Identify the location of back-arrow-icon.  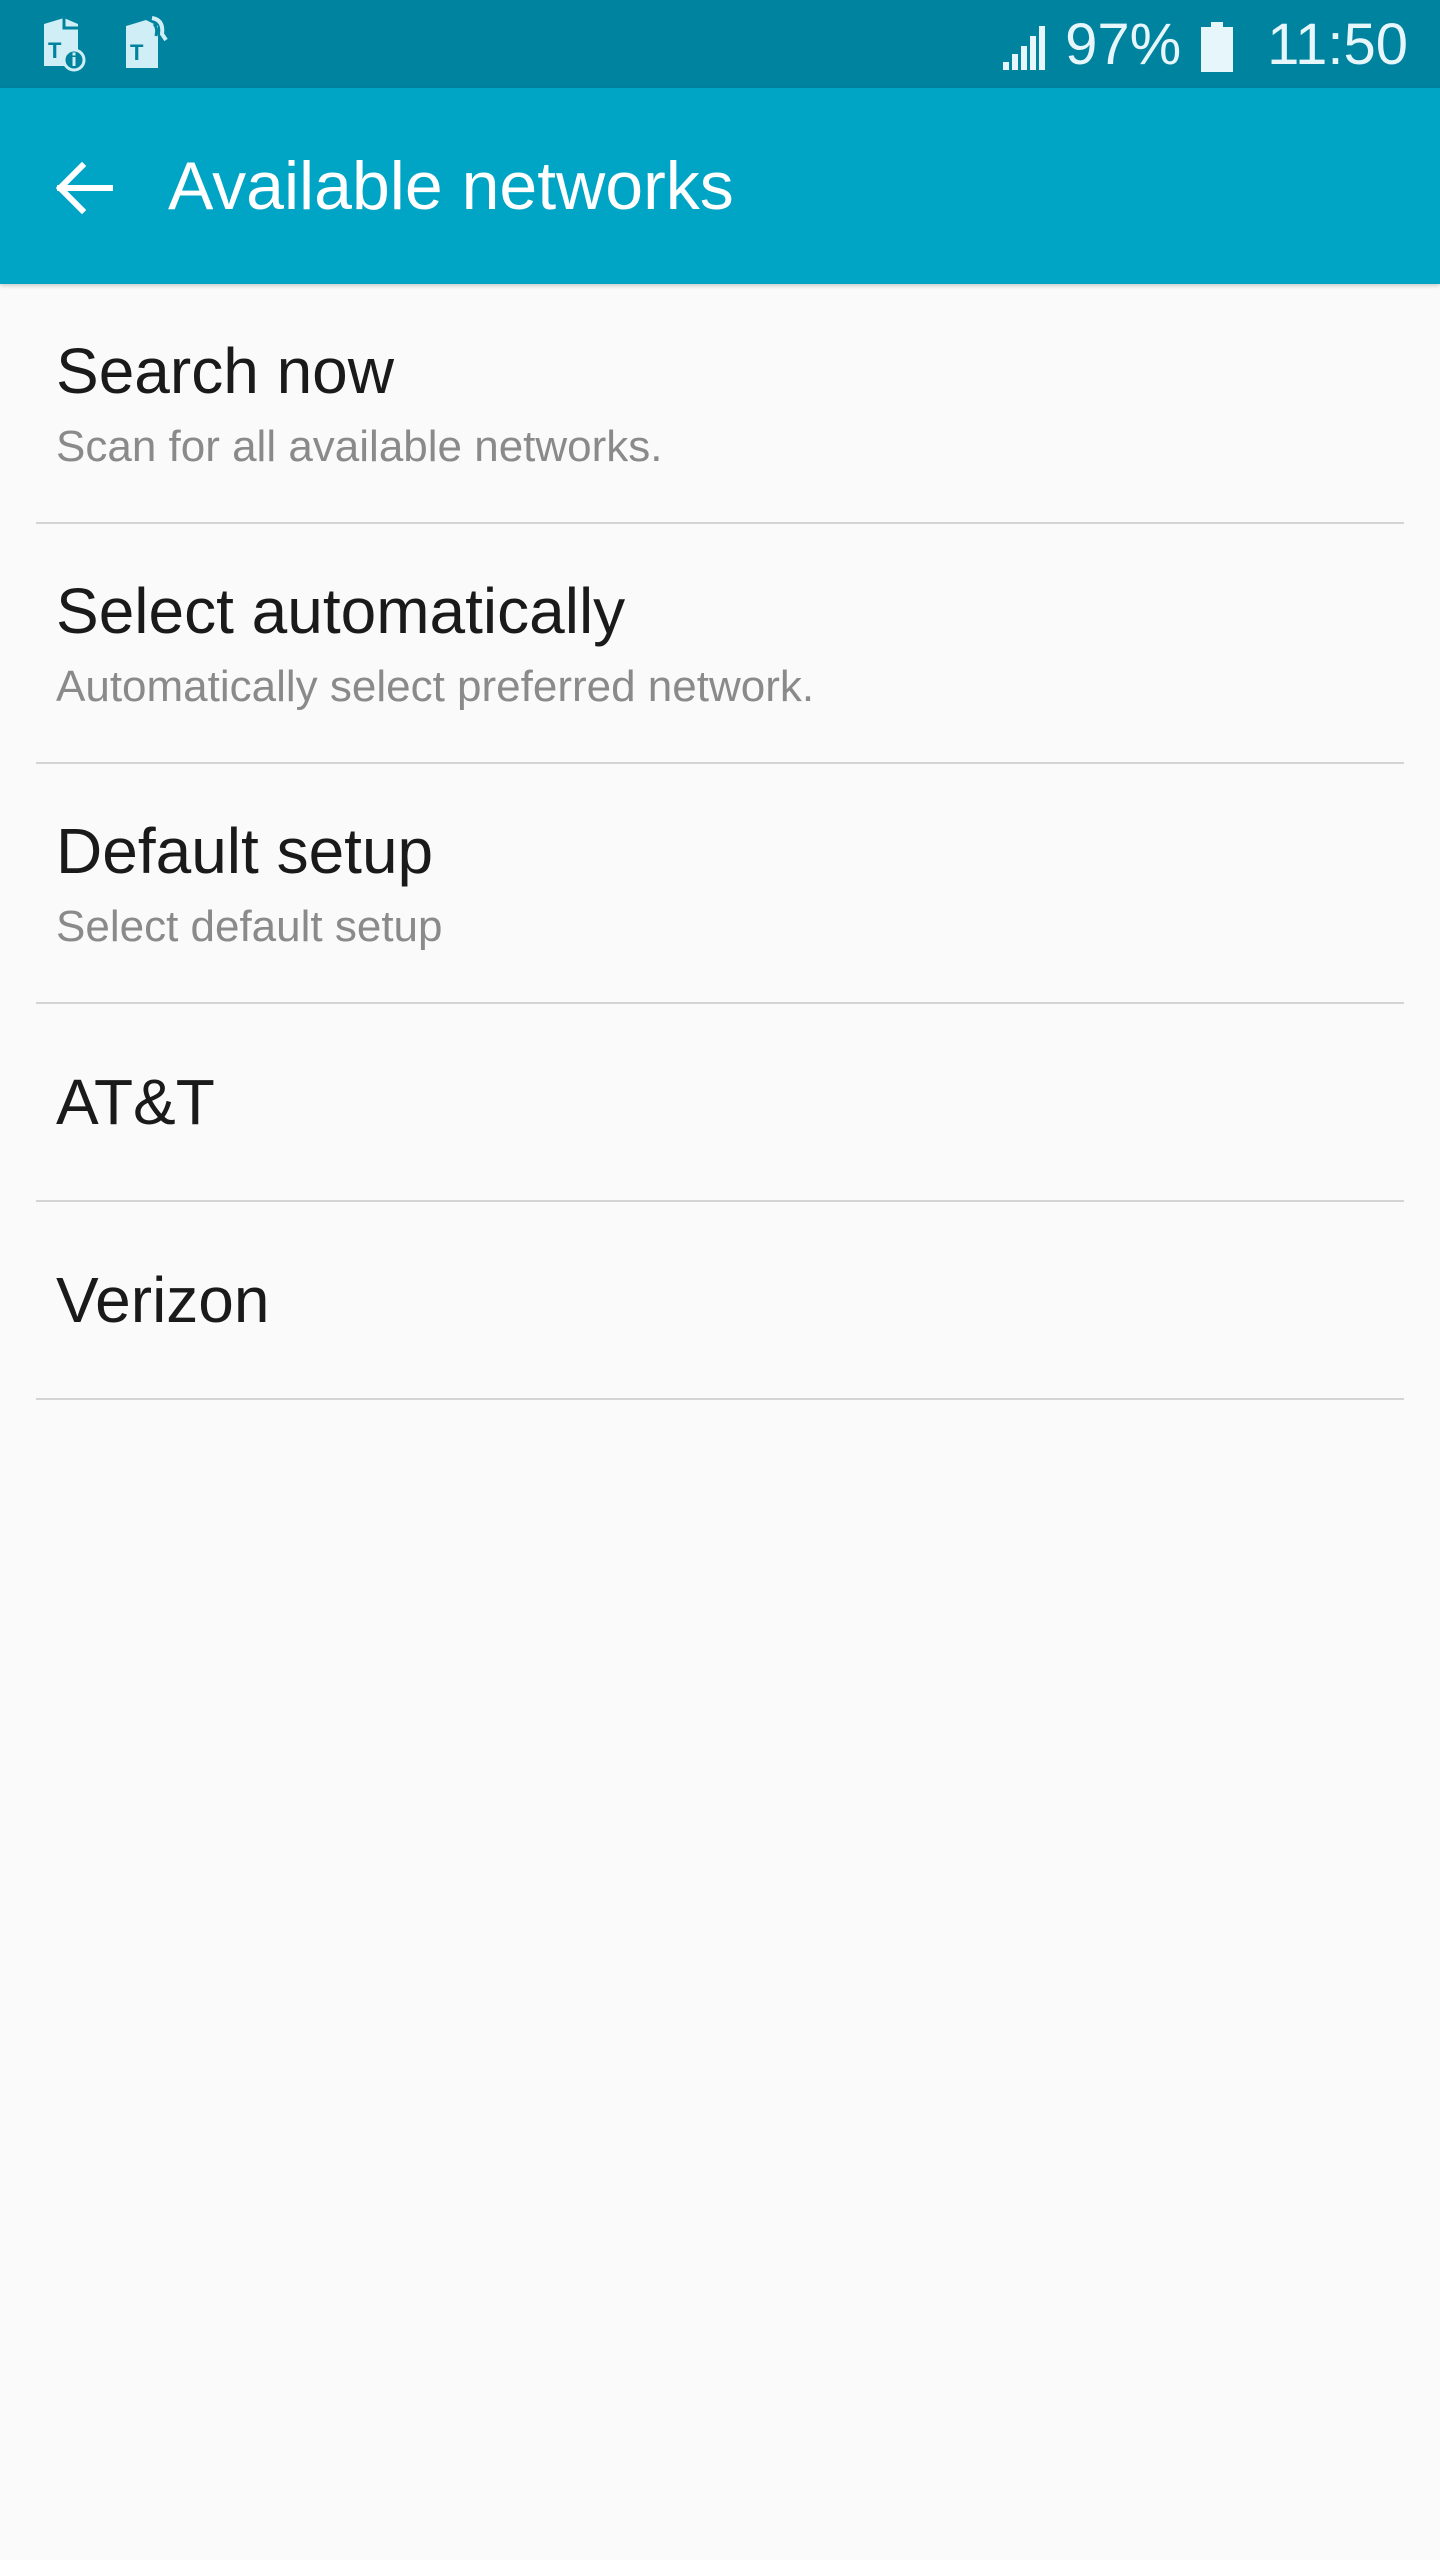
(84, 190).